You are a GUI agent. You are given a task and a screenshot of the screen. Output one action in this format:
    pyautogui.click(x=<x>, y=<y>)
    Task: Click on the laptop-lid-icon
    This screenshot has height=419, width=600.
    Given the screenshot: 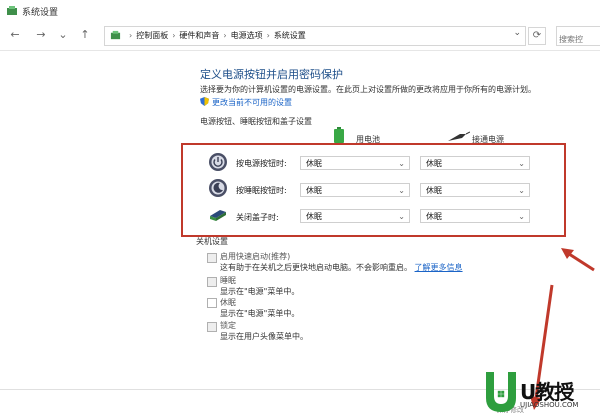 What is the action you would take?
    pyautogui.click(x=218, y=215)
    